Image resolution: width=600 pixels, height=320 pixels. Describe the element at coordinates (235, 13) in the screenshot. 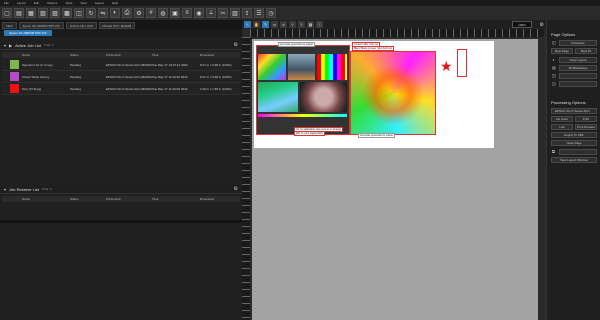

I see `layout-icon: ▥` at that location.